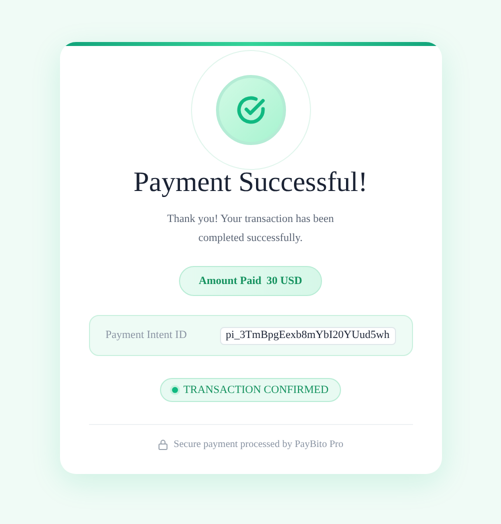 The image size is (501, 524). I want to click on payment-intent-value: pi_3TmBpgEexb8mYbI20YUud5wh, so click(308, 335).